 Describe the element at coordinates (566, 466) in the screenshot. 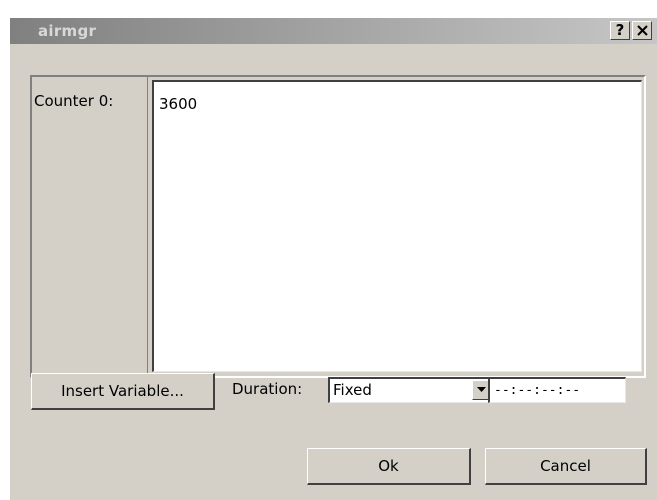

I see `cancel-button: Cancel` at that location.